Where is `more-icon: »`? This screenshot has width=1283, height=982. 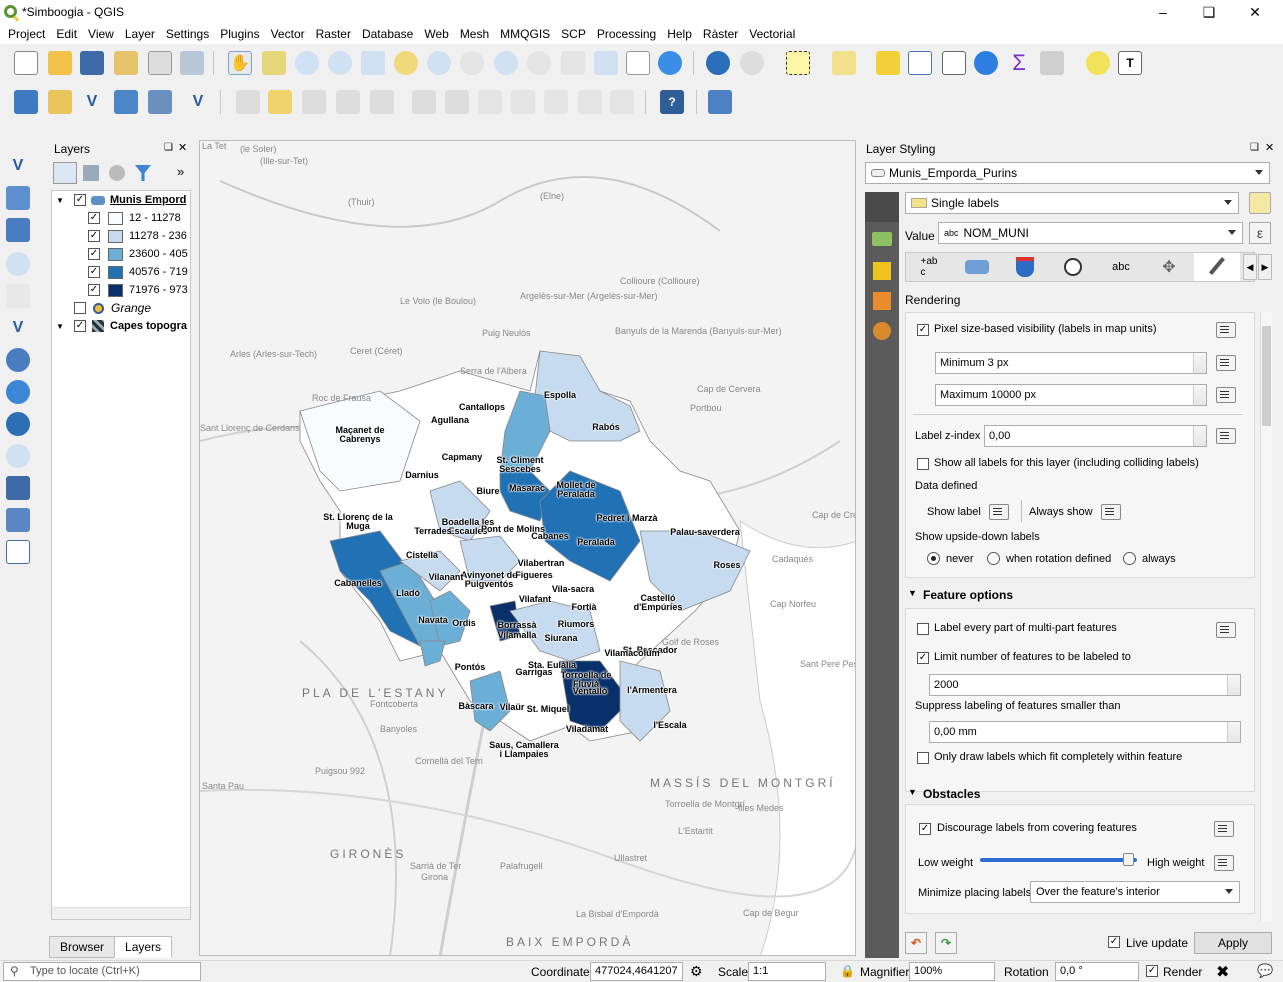
more-icon: » is located at coordinates (180, 171).